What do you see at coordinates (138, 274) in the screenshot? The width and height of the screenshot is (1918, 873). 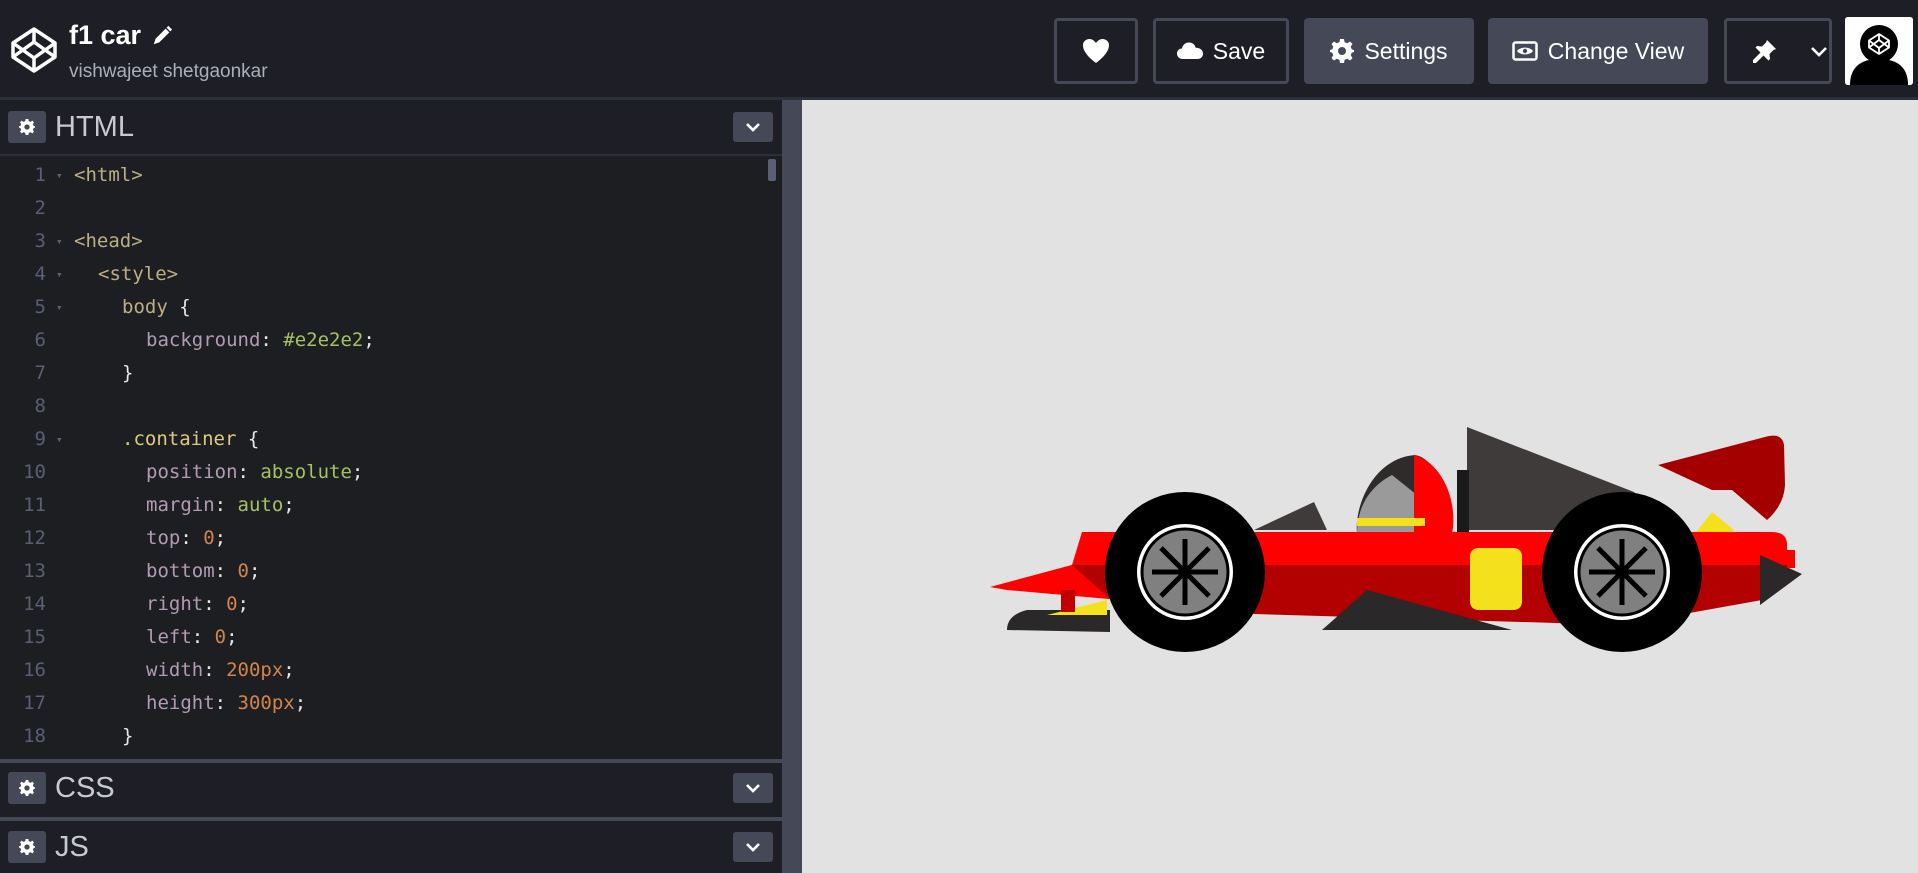 I see `code-text: <style>` at bounding box center [138, 274].